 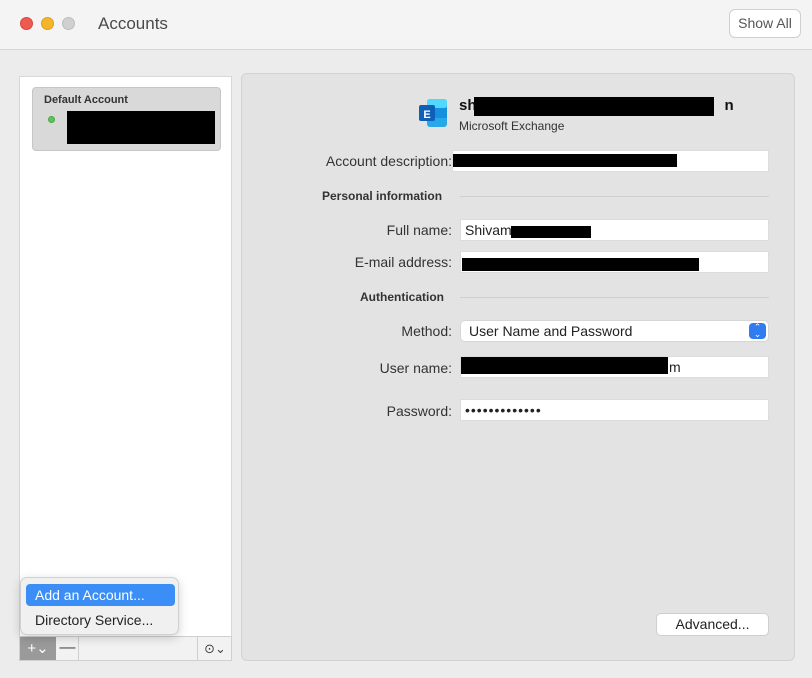 What do you see at coordinates (551, 232) in the screenshot?
I see `redacted-full-name` at bounding box center [551, 232].